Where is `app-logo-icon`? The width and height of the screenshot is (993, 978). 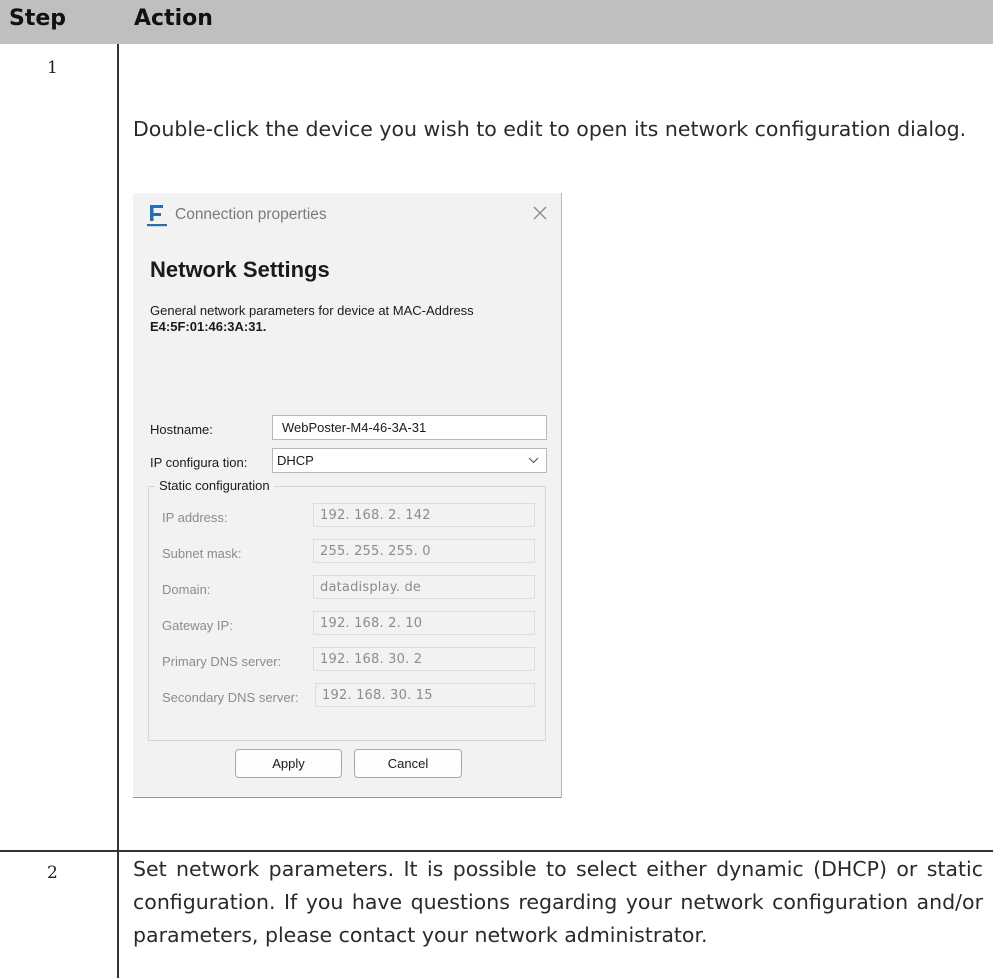
app-logo-icon is located at coordinates (157, 216).